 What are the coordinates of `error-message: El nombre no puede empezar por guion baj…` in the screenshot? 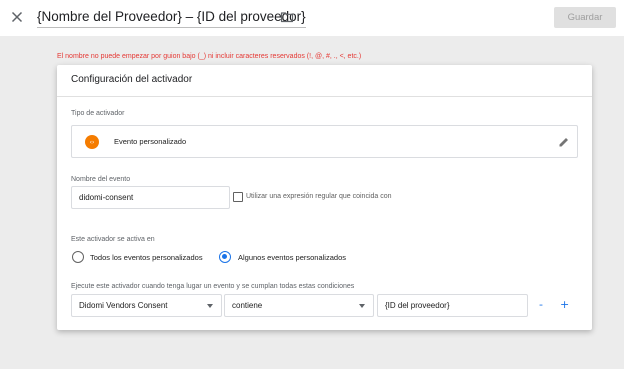 It's located at (209, 56).